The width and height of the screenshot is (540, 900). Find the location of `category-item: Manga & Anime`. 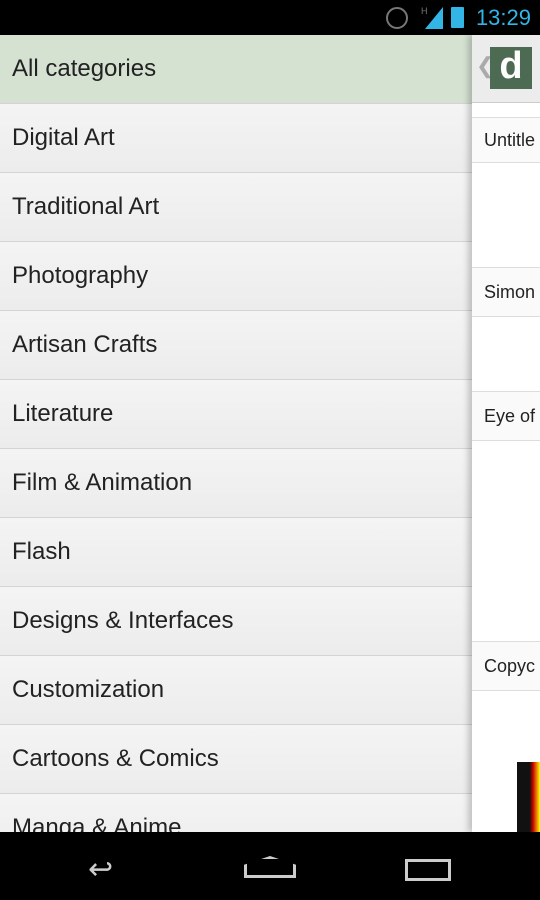

category-item: Manga & Anime is located at coordinates (236, 813).